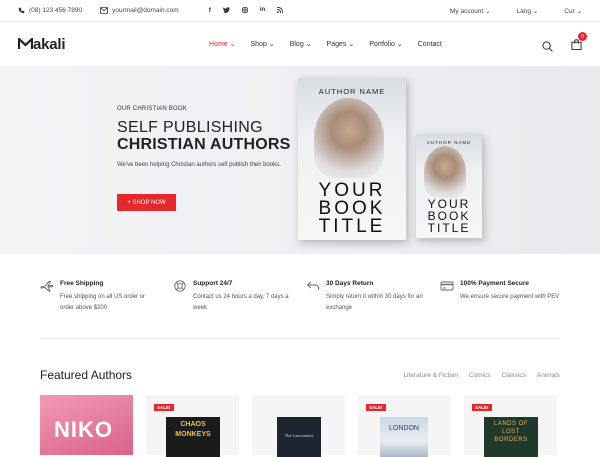 The height and width of the screenshot is (457, 600). I want to click on social-links: f in, so click(246, 10).